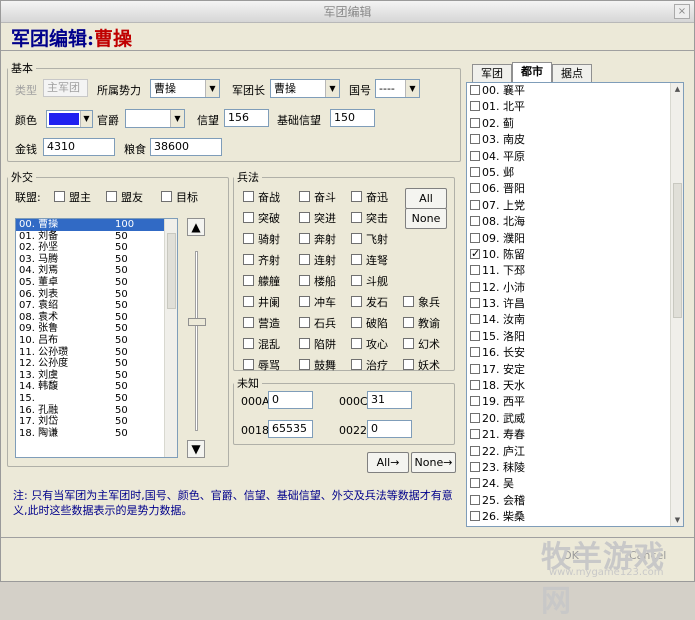 The image size is (695, 620). I want to click on base-prestige-field: 150, so click(352, 118).